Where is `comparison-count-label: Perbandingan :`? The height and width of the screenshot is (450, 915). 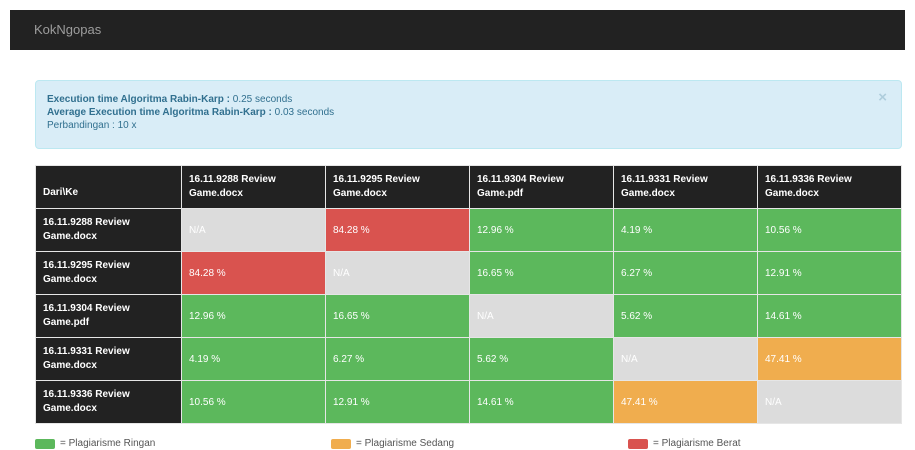
comparison-count-label: Perbandingan : is located at coordinates (81, 125).